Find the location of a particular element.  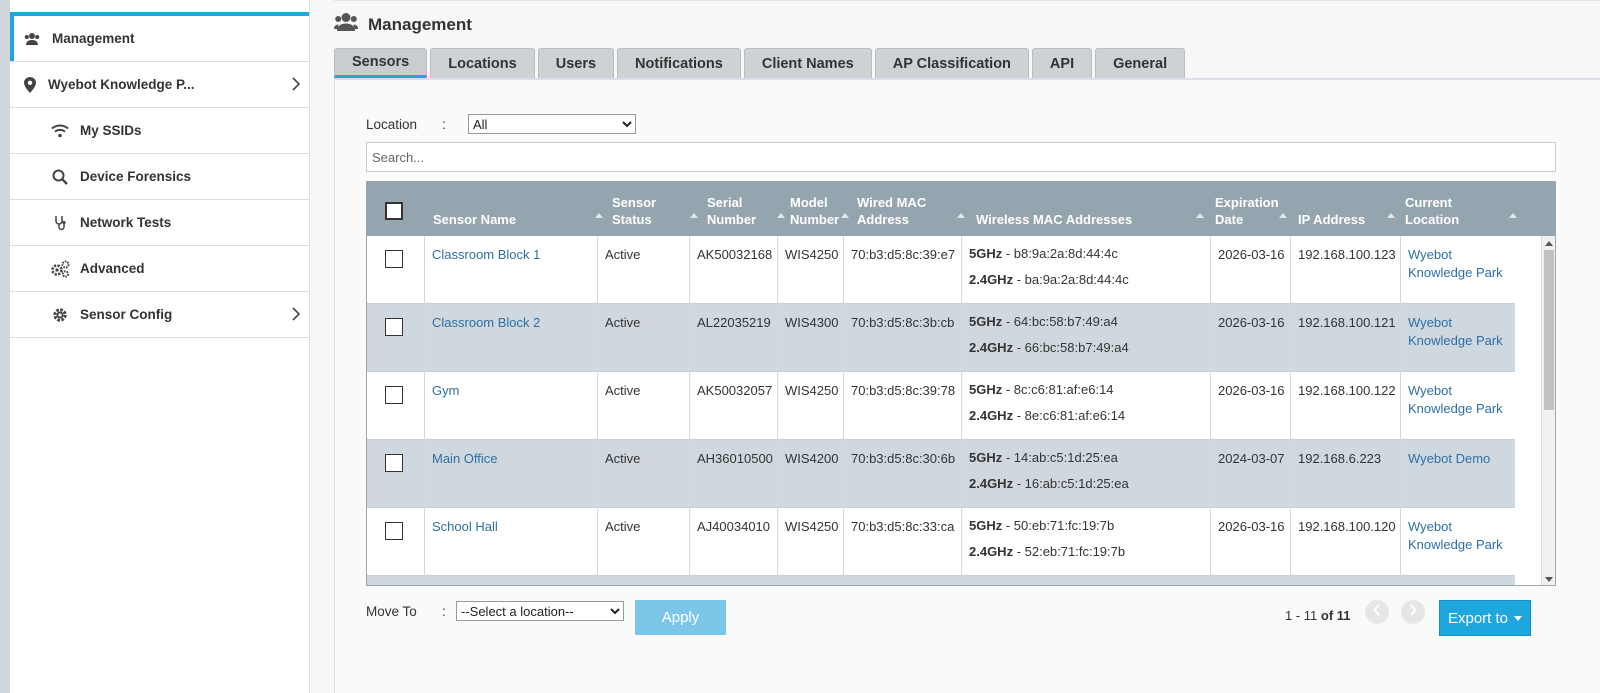

col-header-sensor-status: Sensor Status is located at coordinates (634, 211).